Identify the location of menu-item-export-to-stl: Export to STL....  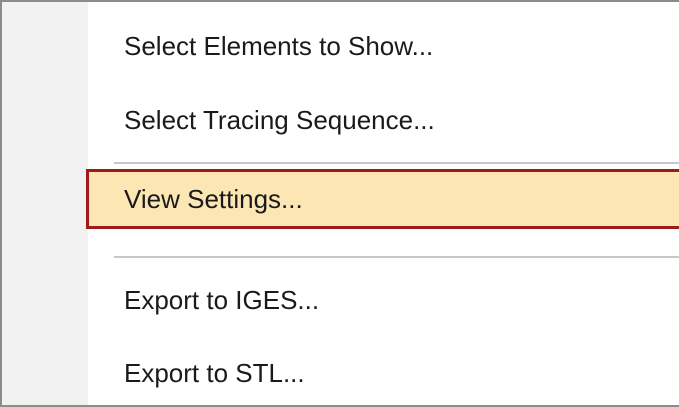
(382, 373).